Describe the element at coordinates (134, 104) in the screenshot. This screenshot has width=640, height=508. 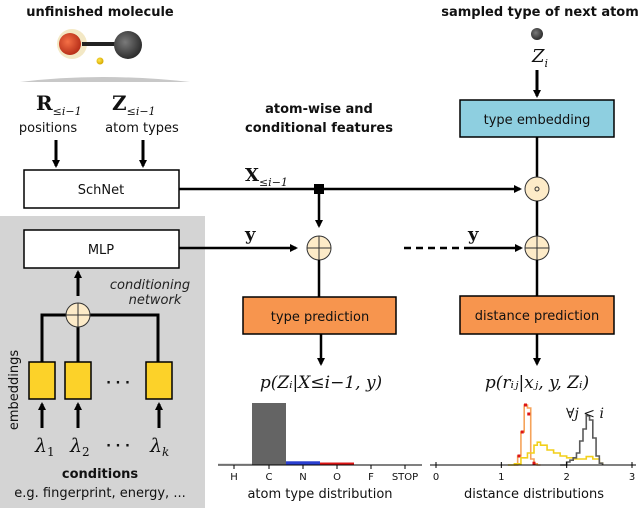
I see `types-symbol: Z≤i−1` at that location.